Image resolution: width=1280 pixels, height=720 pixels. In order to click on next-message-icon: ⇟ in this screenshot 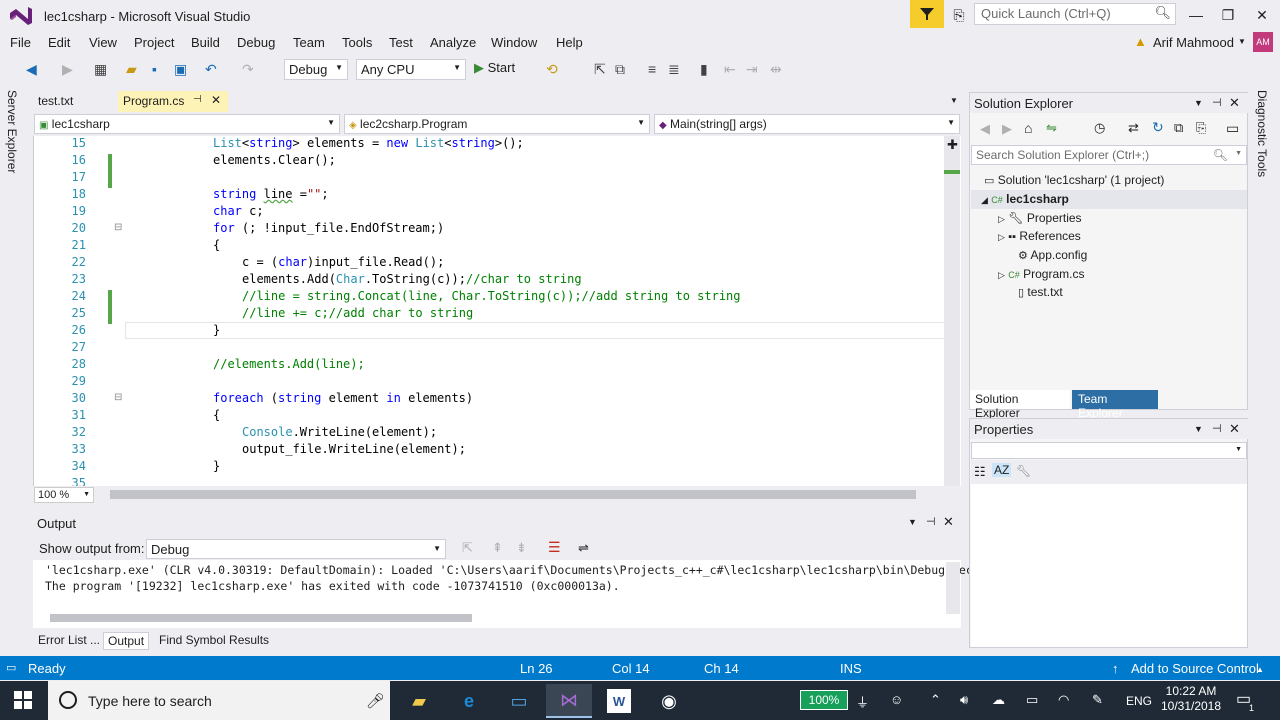, I will do `click(521, 548)`.